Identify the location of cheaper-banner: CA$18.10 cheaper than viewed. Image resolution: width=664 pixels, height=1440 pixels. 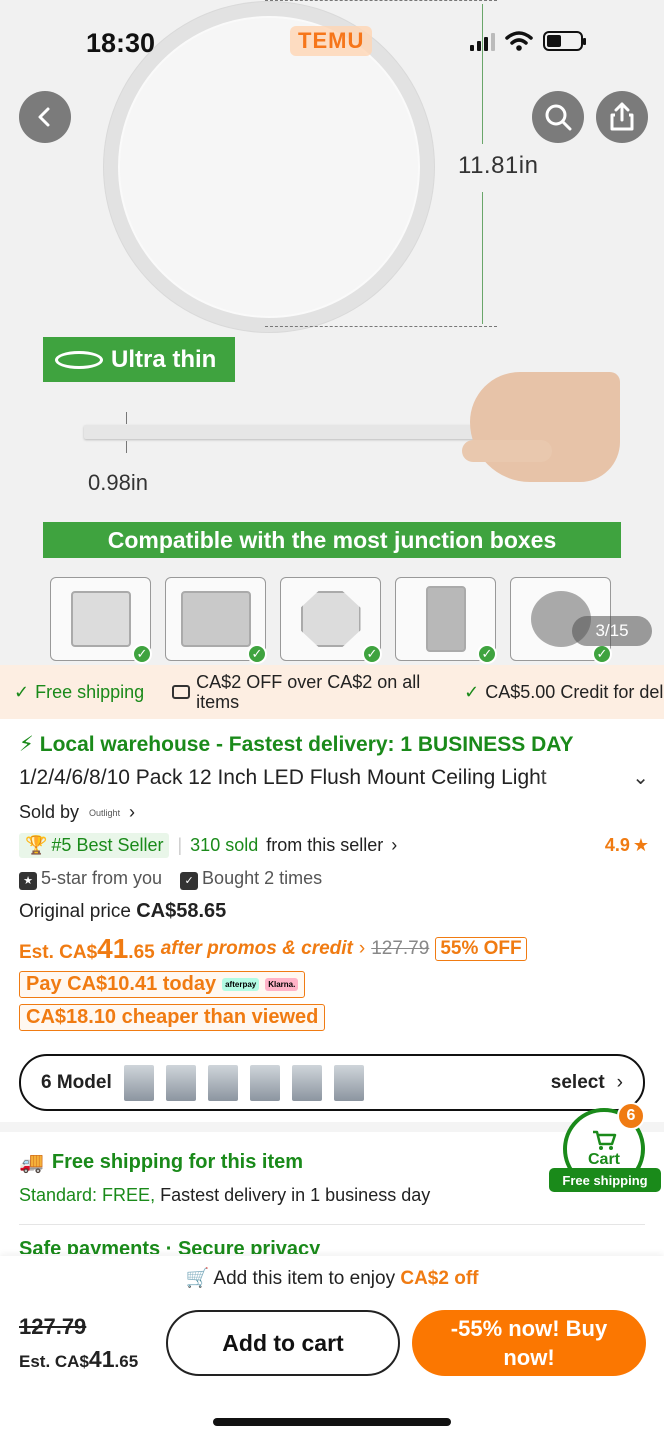
(172, 1017).